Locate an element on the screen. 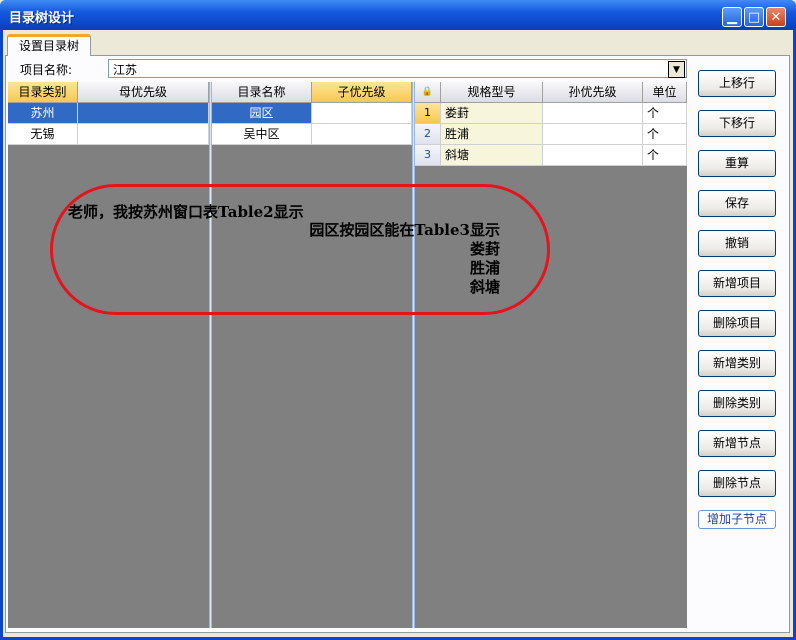 The image size is (796, 640). table-cell: 娄葑 is located at coordinates (492, 113).